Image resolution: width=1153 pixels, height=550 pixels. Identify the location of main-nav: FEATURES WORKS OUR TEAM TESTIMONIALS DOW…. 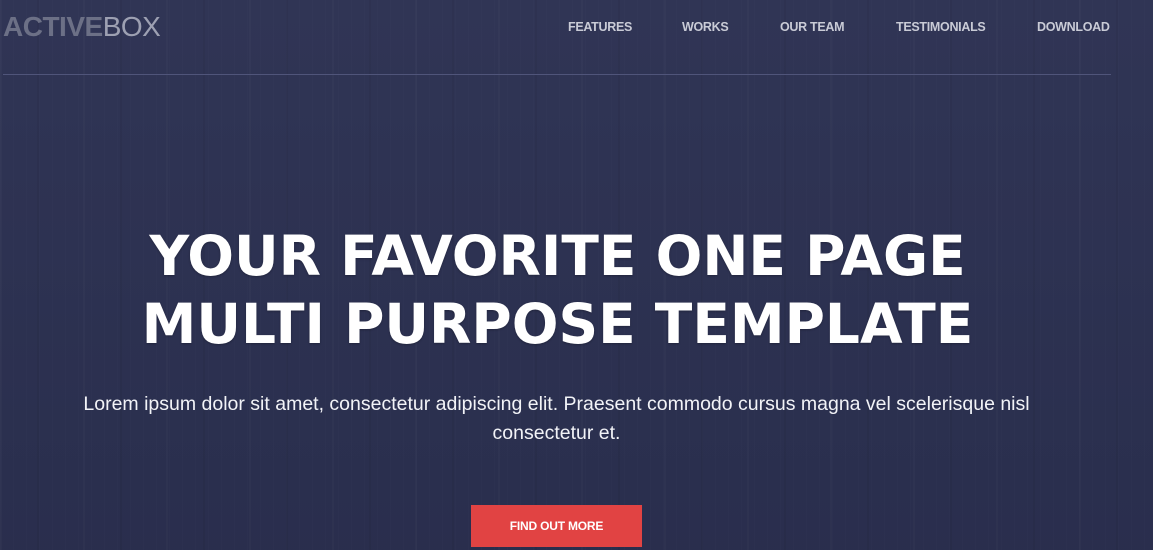
(576, 27).